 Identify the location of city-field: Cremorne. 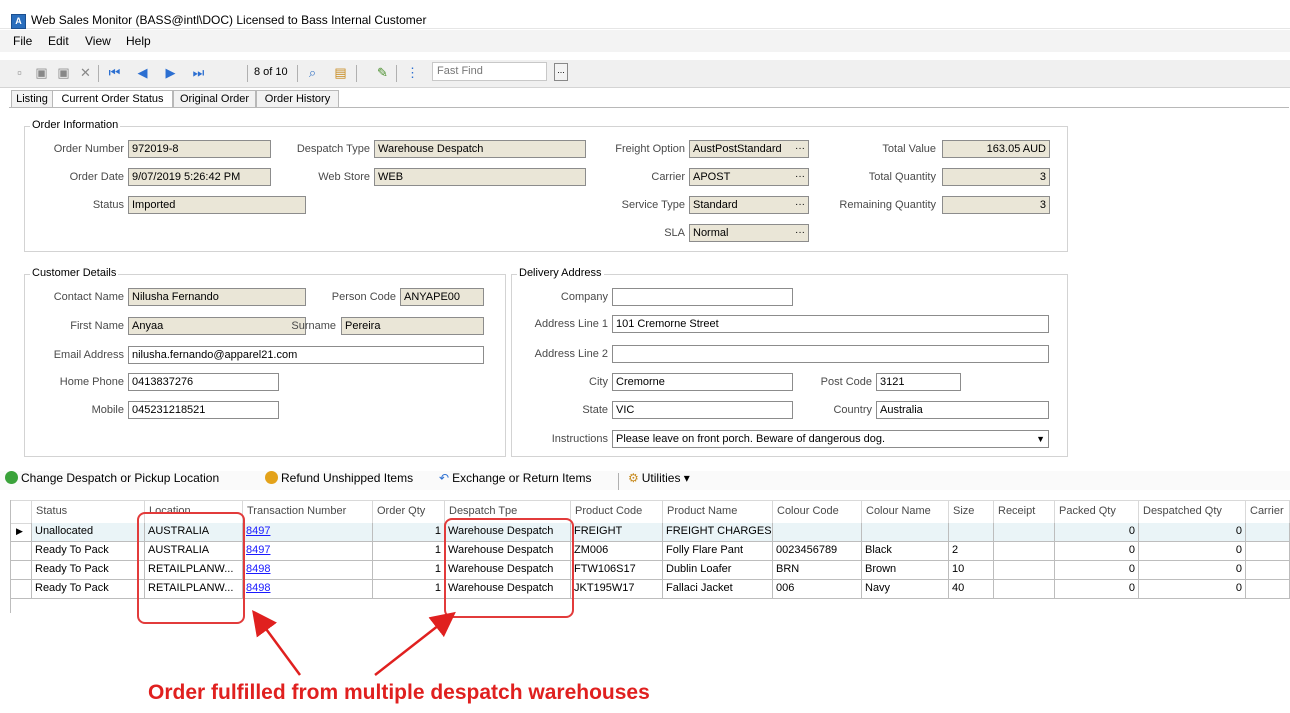
(702, 382).